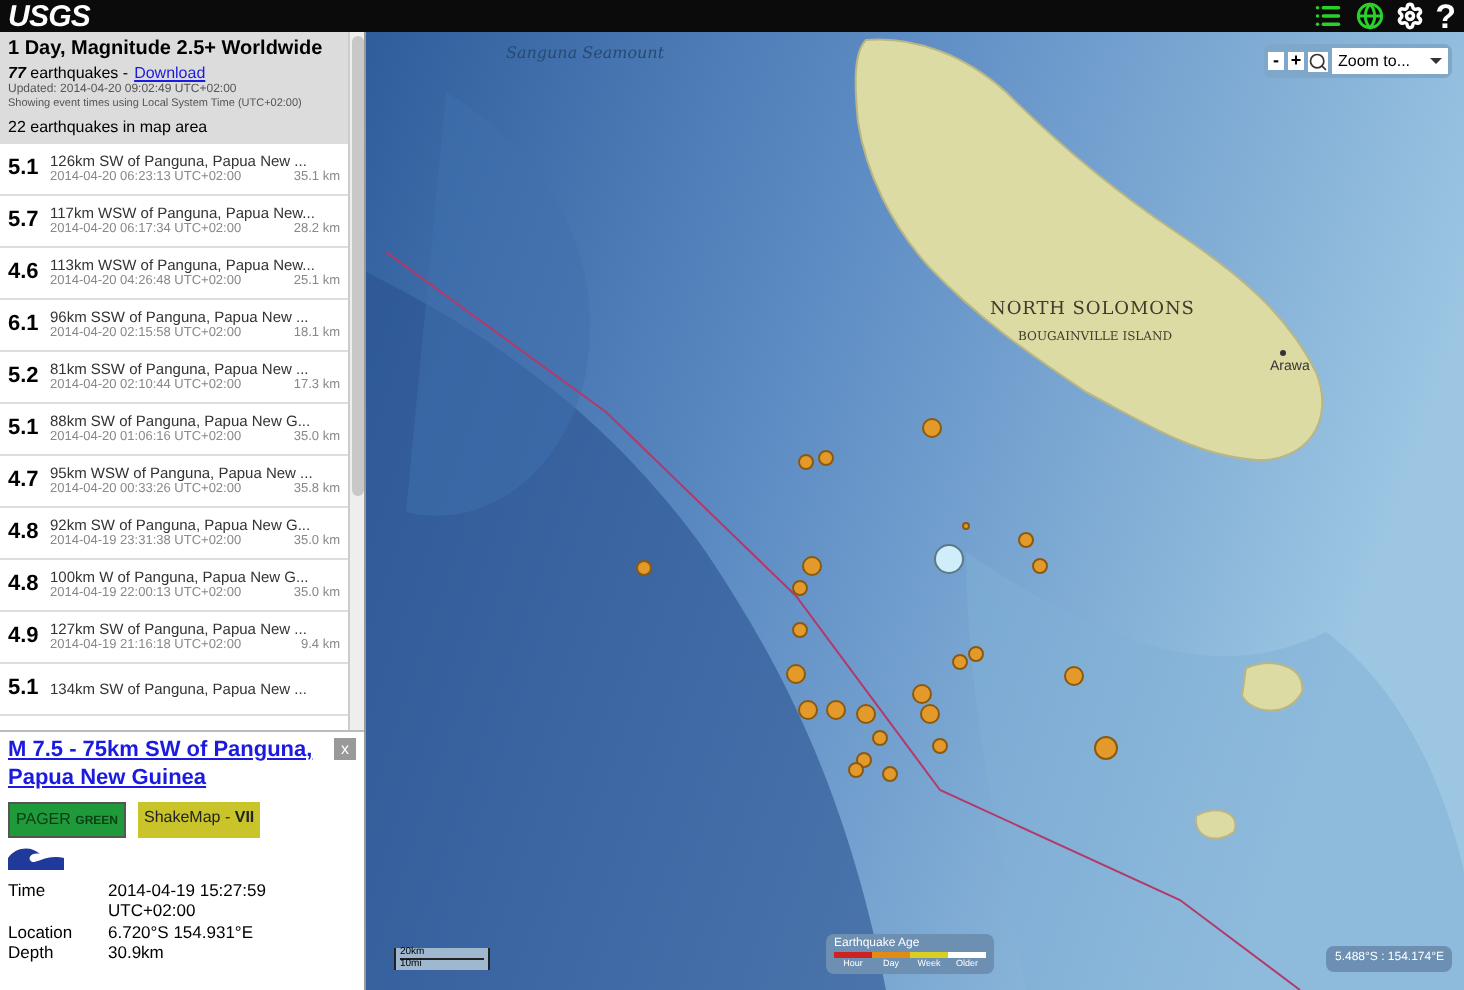 The width and height of the screenshot is (1464, 990). Describe the element at coordinates (1296, 61) in the screenshot. I see `zoom-in-button: +` at that location.